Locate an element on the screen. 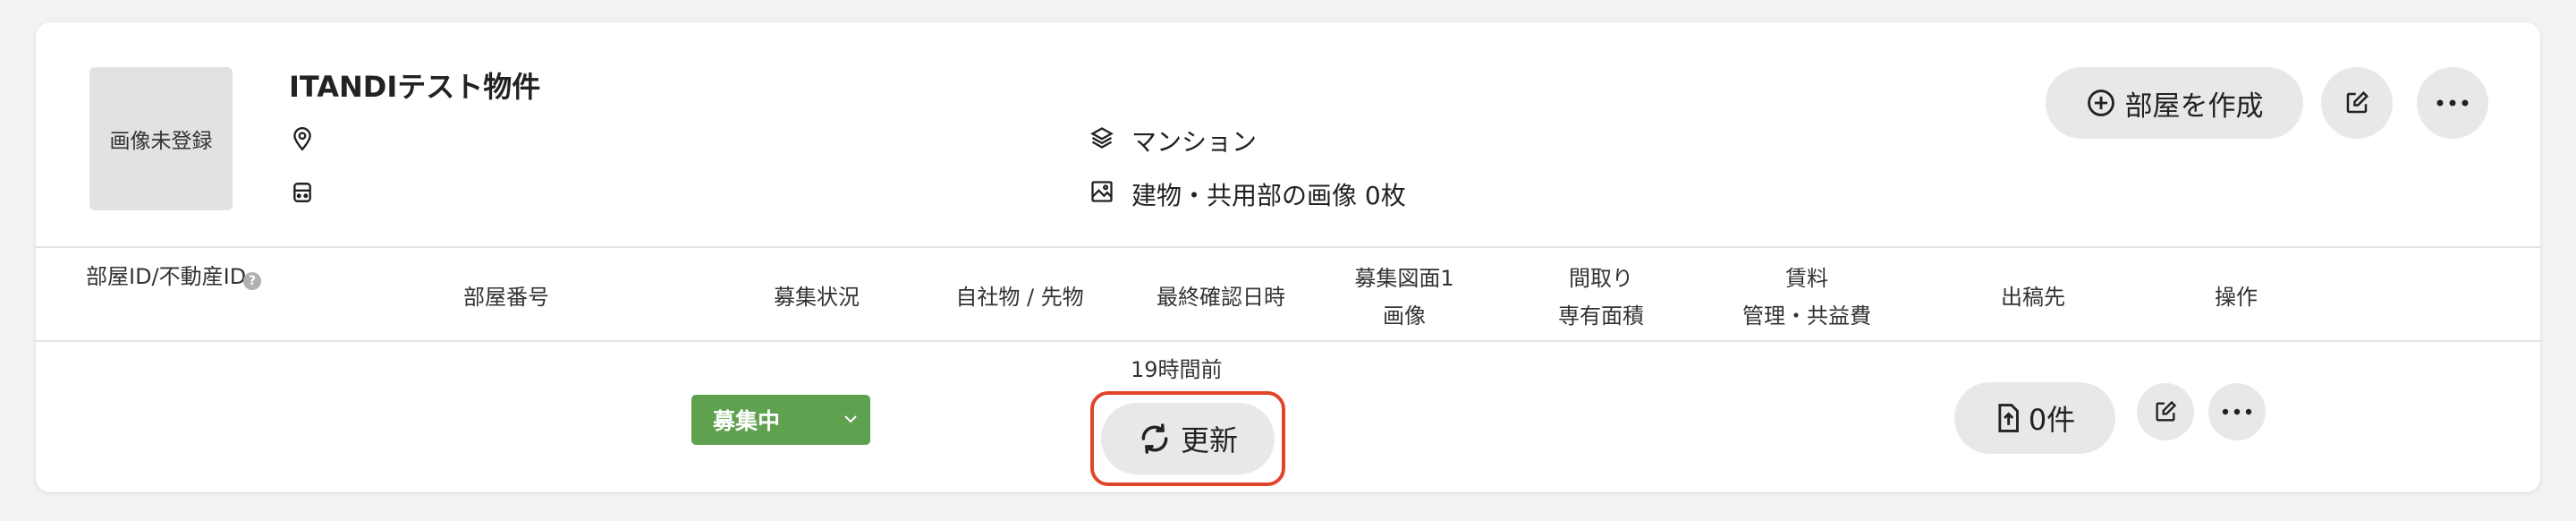 This screenshot has height=521, width=2576. file-upload-icon is located at coordinates (2008, 418).